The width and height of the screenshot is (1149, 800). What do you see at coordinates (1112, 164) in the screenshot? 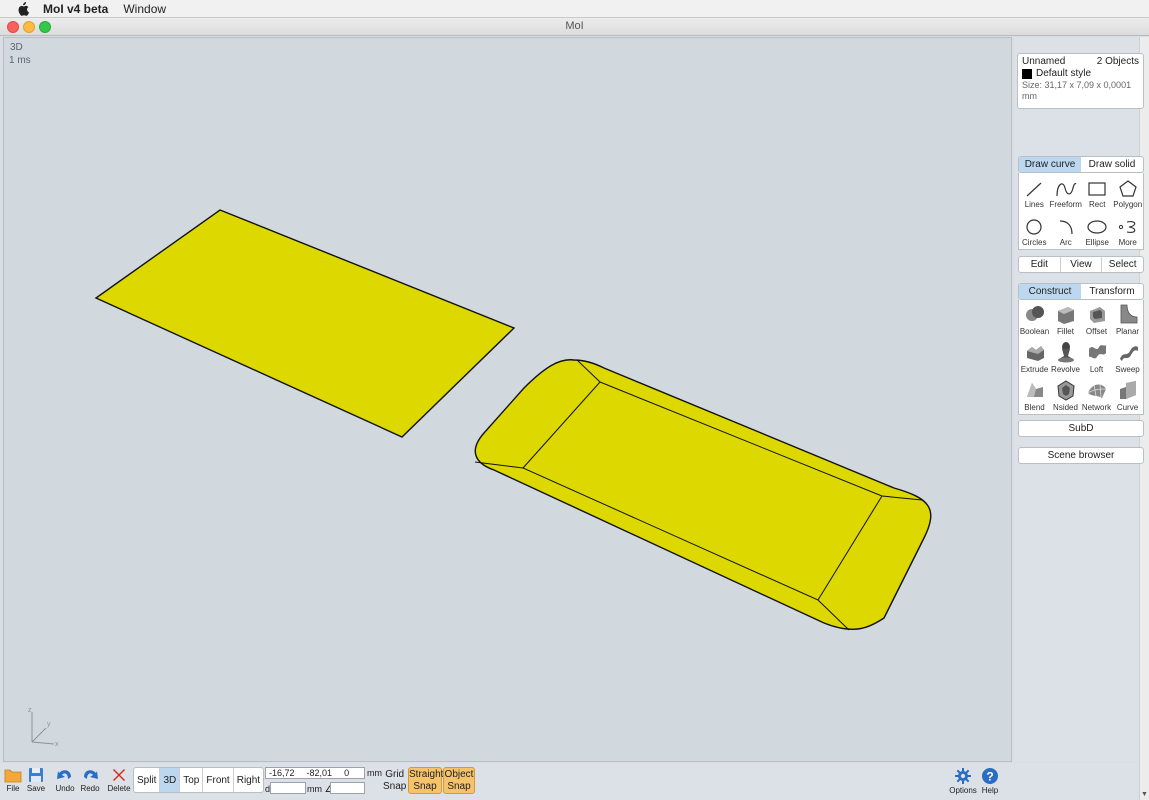
I see `tab-draw-solid: Draw solid` at bounding box center [1112, 164].